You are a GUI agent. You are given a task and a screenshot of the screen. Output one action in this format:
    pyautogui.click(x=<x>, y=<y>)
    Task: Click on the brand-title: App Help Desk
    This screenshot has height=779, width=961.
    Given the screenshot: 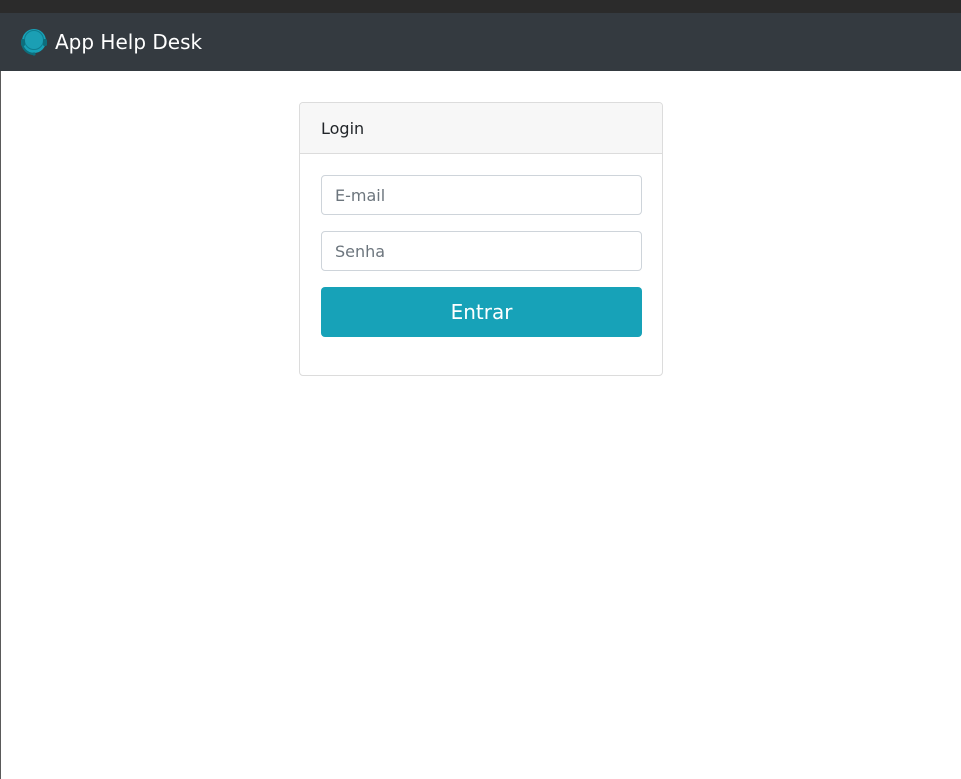 What is the action you would take?
    pyautogui.click(x=129, y=42)
    